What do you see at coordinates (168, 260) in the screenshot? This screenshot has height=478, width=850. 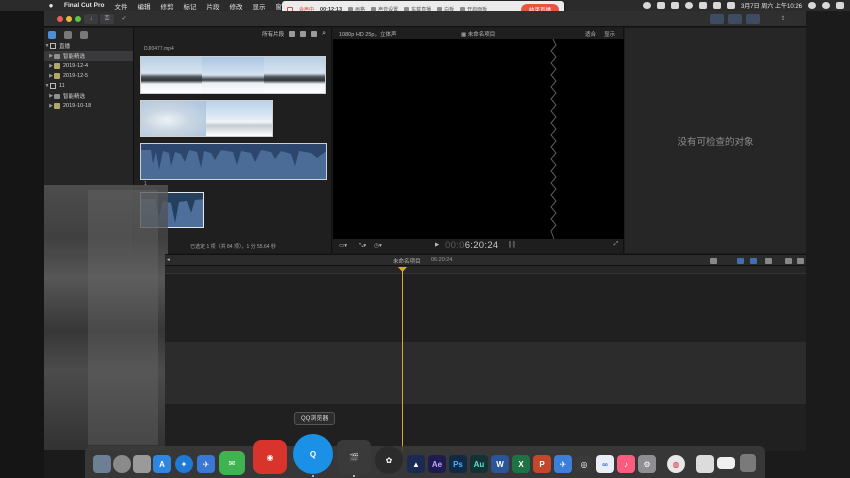 I see `timeline-nav-icon: ◂` at bounding box center [168, 260].